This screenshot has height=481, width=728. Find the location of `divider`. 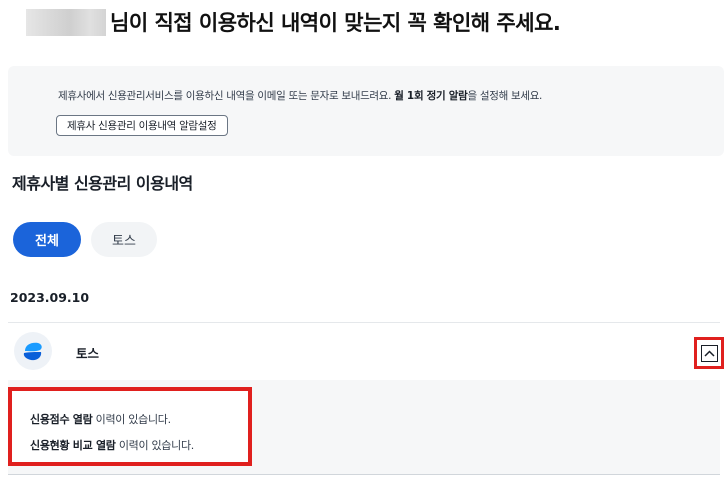

divider is located at coordinates (364, 474).